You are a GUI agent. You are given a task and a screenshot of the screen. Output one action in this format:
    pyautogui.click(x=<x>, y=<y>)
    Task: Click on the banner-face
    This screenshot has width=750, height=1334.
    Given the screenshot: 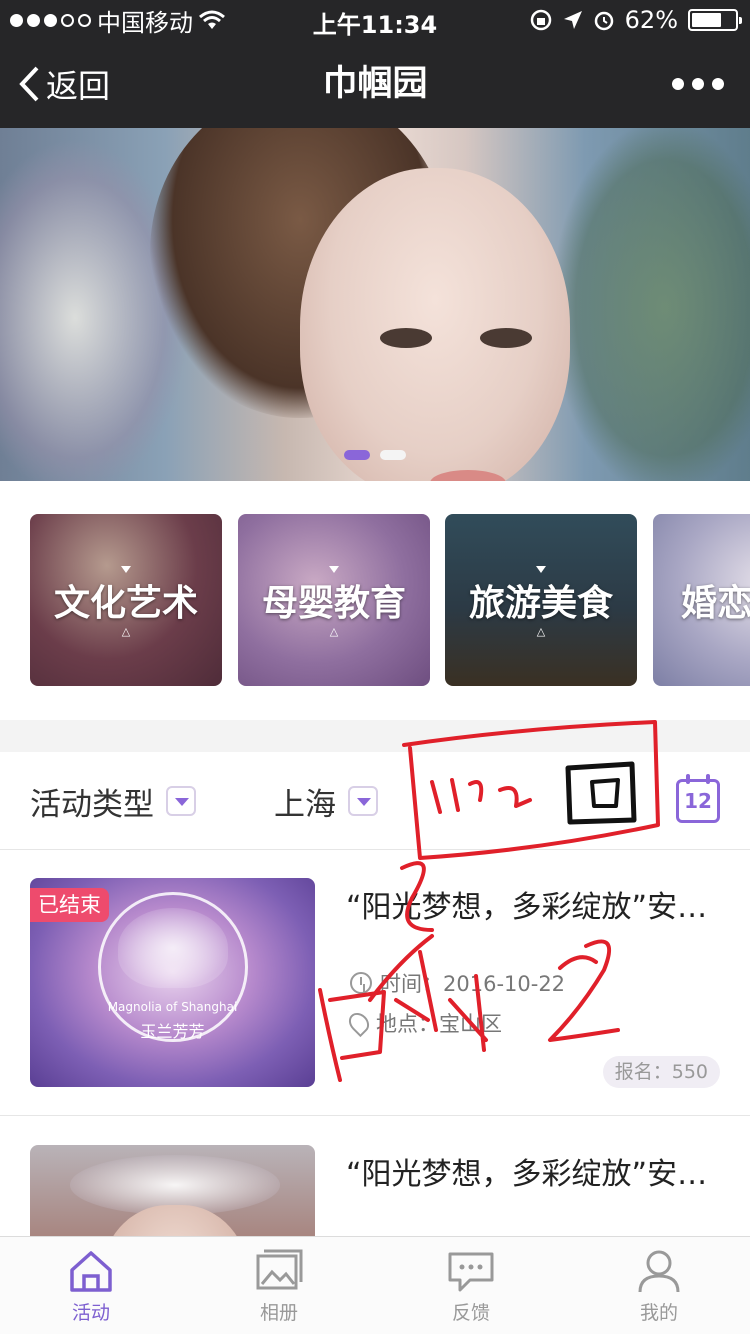 What is the action you would take?
    pyautogui.click(x=435, y=324)
    